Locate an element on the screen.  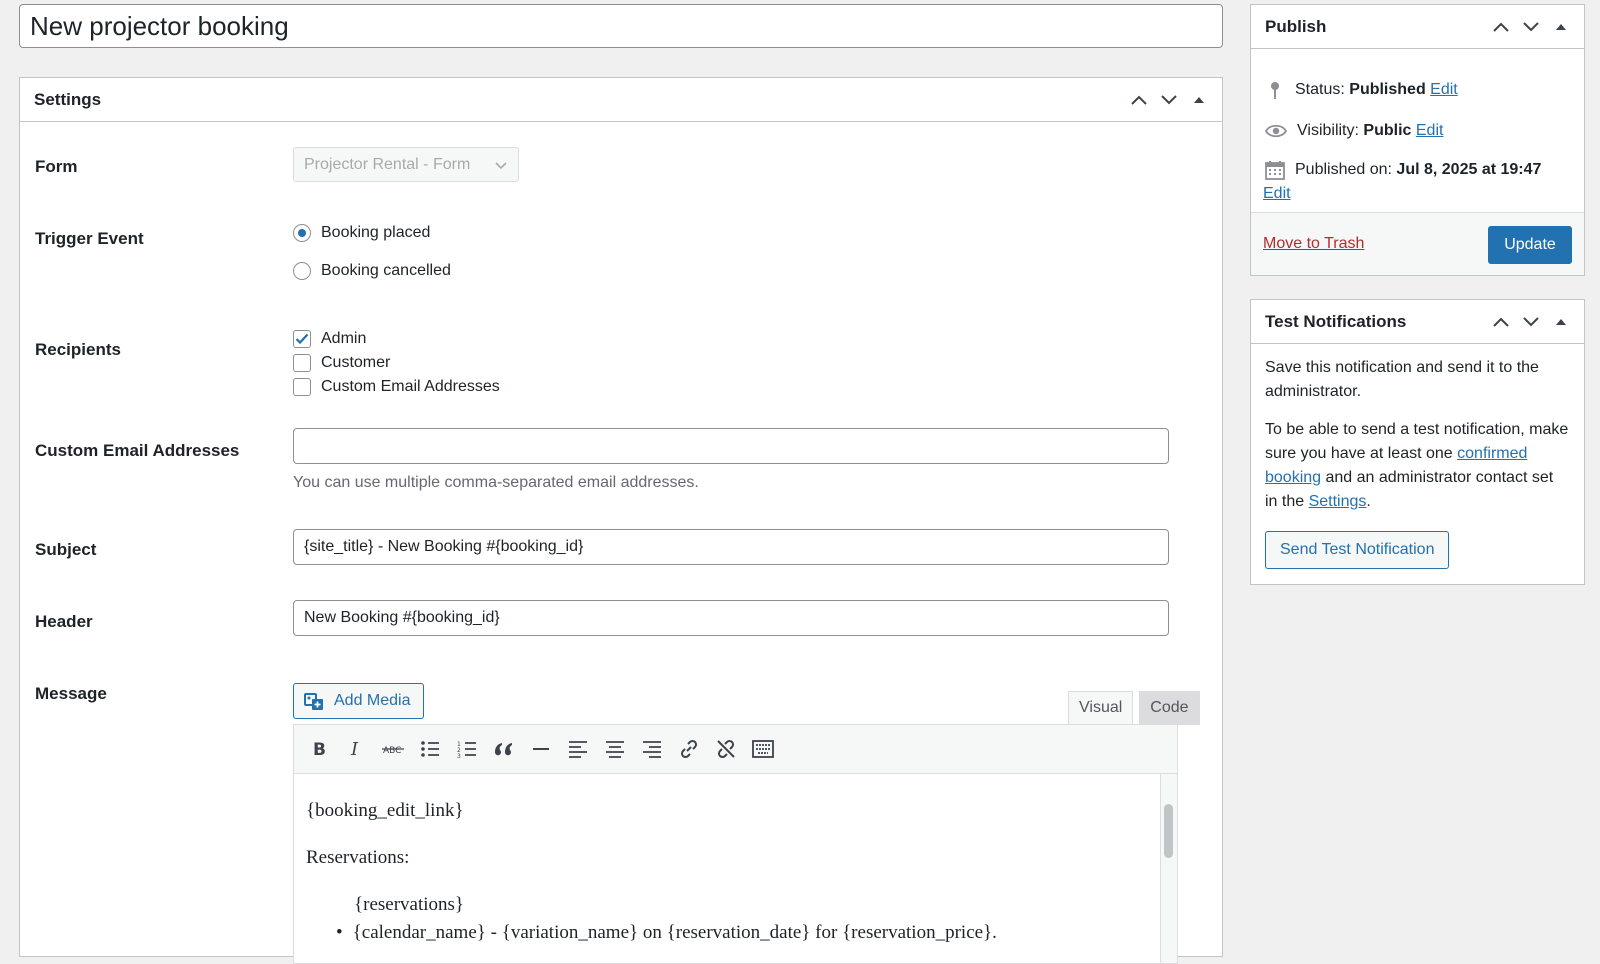
checkmark-icon is located at coordinates (302, 339).